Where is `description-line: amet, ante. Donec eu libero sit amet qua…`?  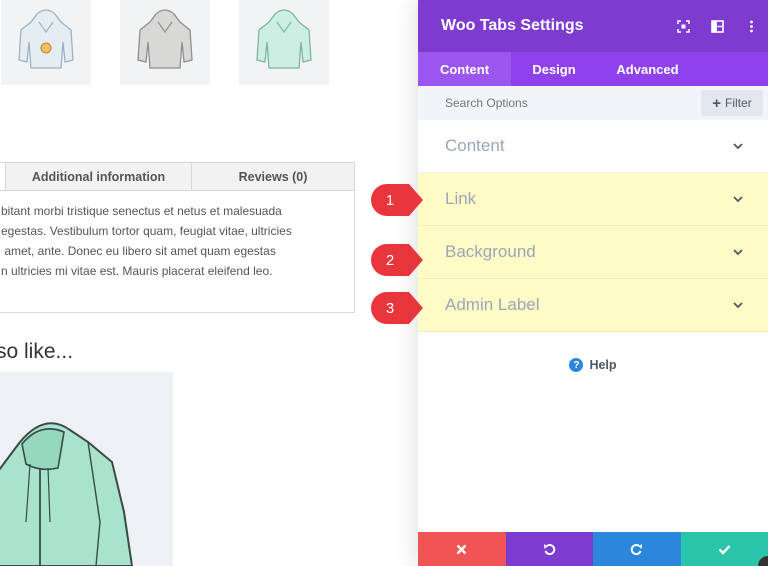
description-line: amet, ante. Donec eu libero sit amet qua… is located at coordinates (138, 251).